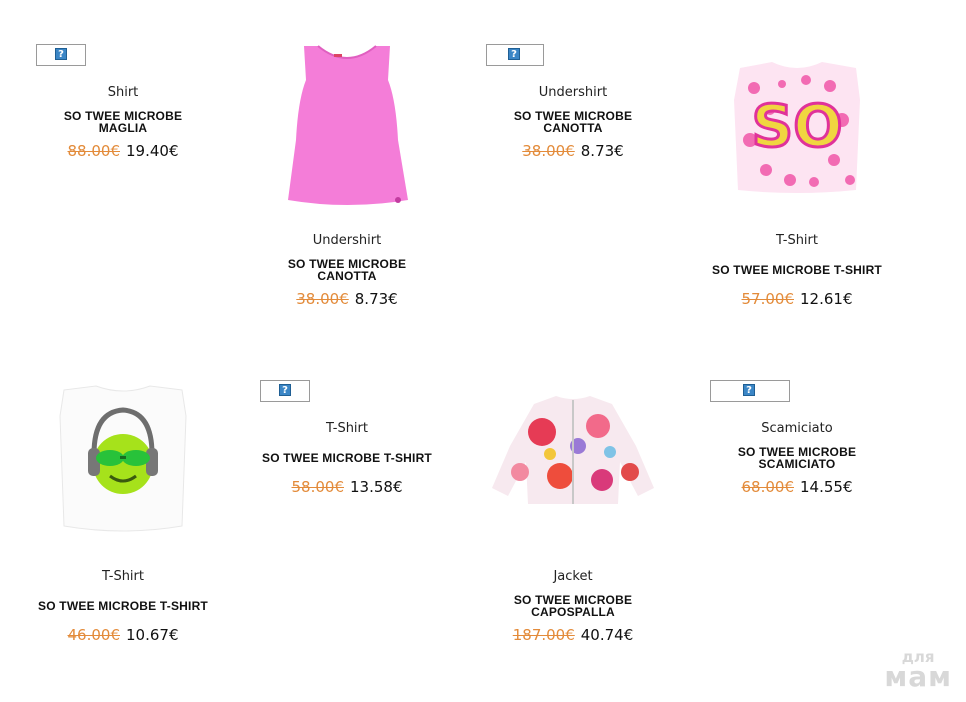  I want to click on product-price: 68.00€ 14.55€, so click(797, 487).